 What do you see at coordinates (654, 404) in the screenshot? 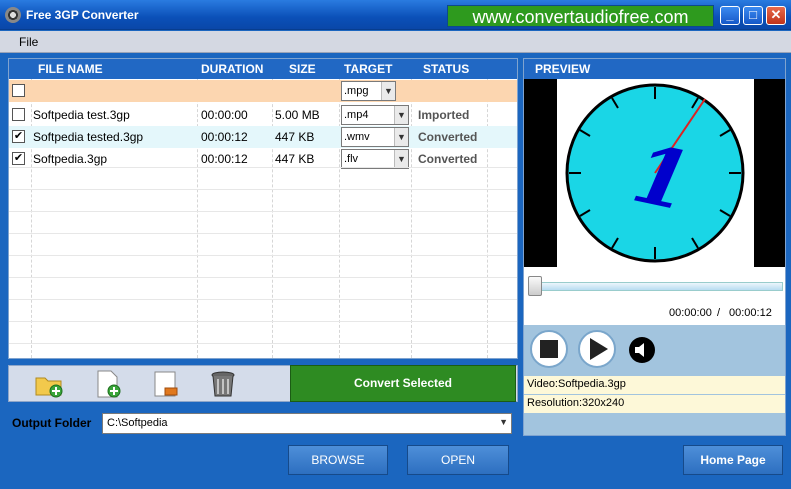
I see `resolution-label: Resolution:320x240` at bounding box center [654, 404].